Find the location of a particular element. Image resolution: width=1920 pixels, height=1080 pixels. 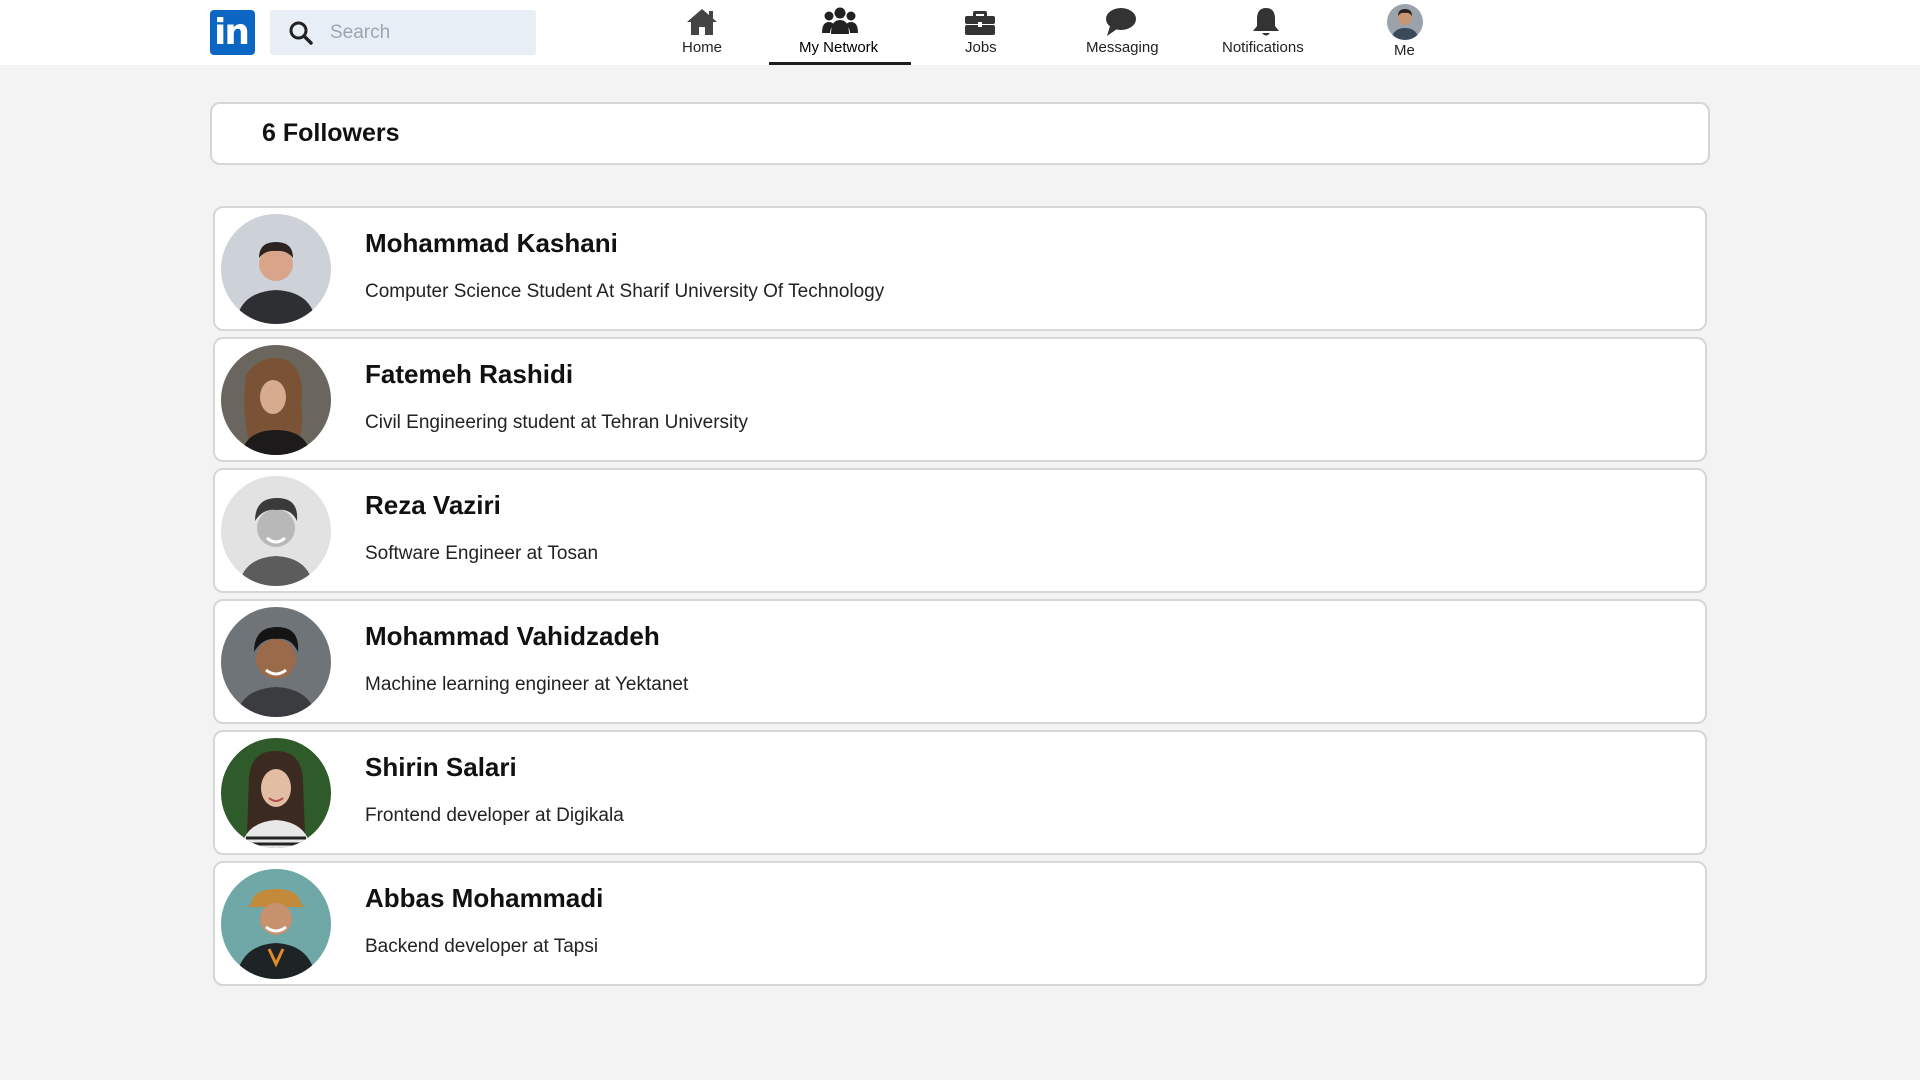

nav-jobs-label: Jobs is located at coordinates (981, 47).